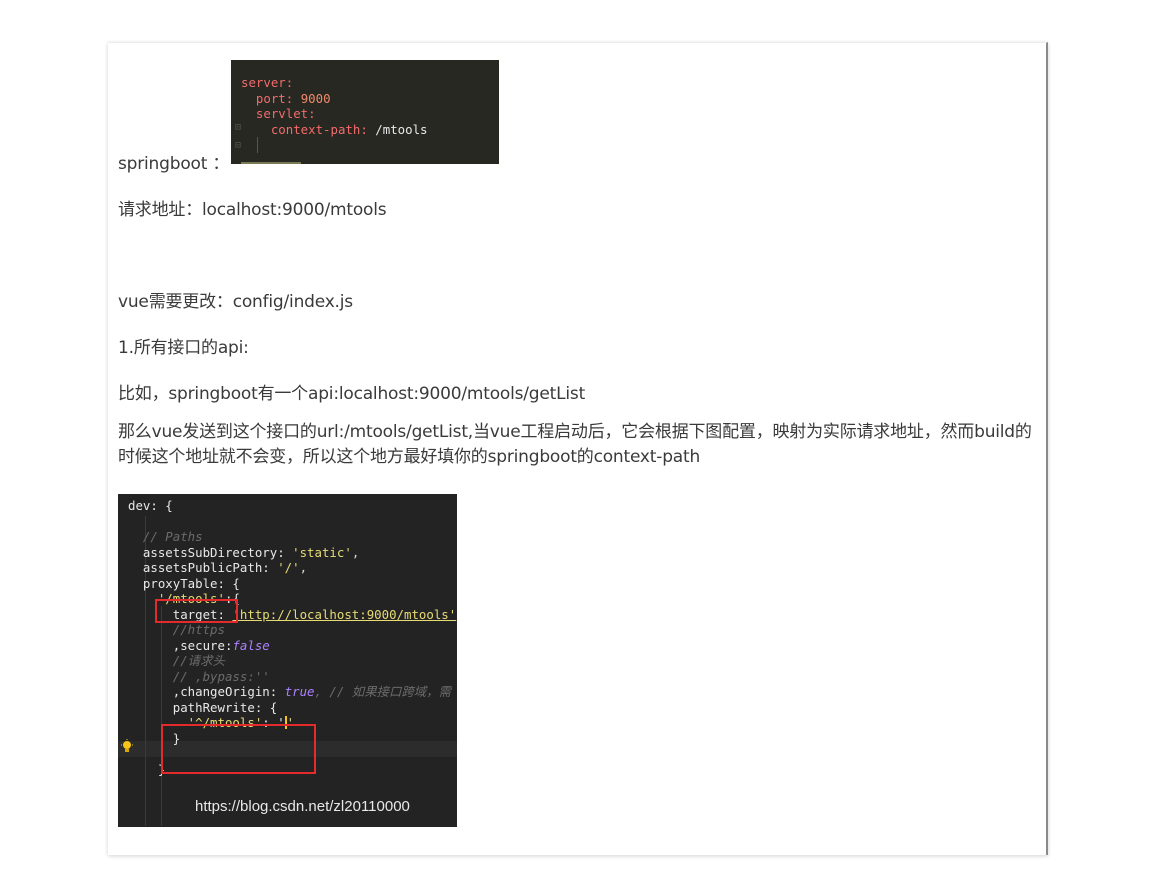 The width and height of the screenshot is (1155, 893). I want to click on path-rewrite-line: pathRewrite: {, so click(203, 707).